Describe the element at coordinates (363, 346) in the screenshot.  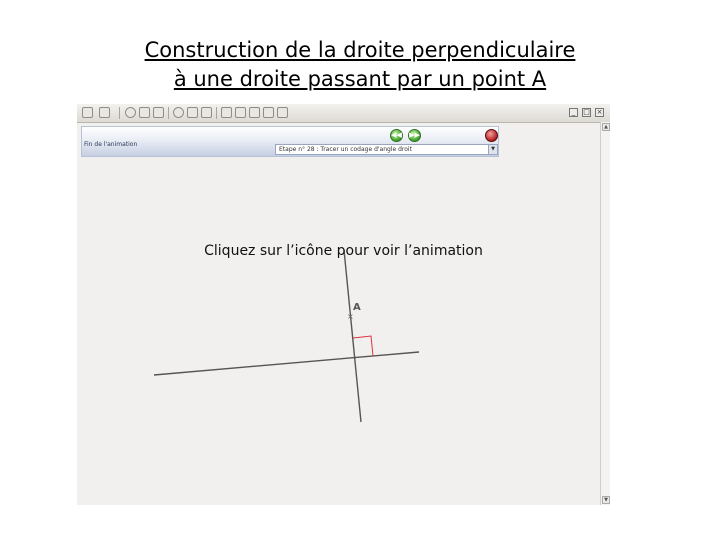
I see `right-angle-mark` at that location.